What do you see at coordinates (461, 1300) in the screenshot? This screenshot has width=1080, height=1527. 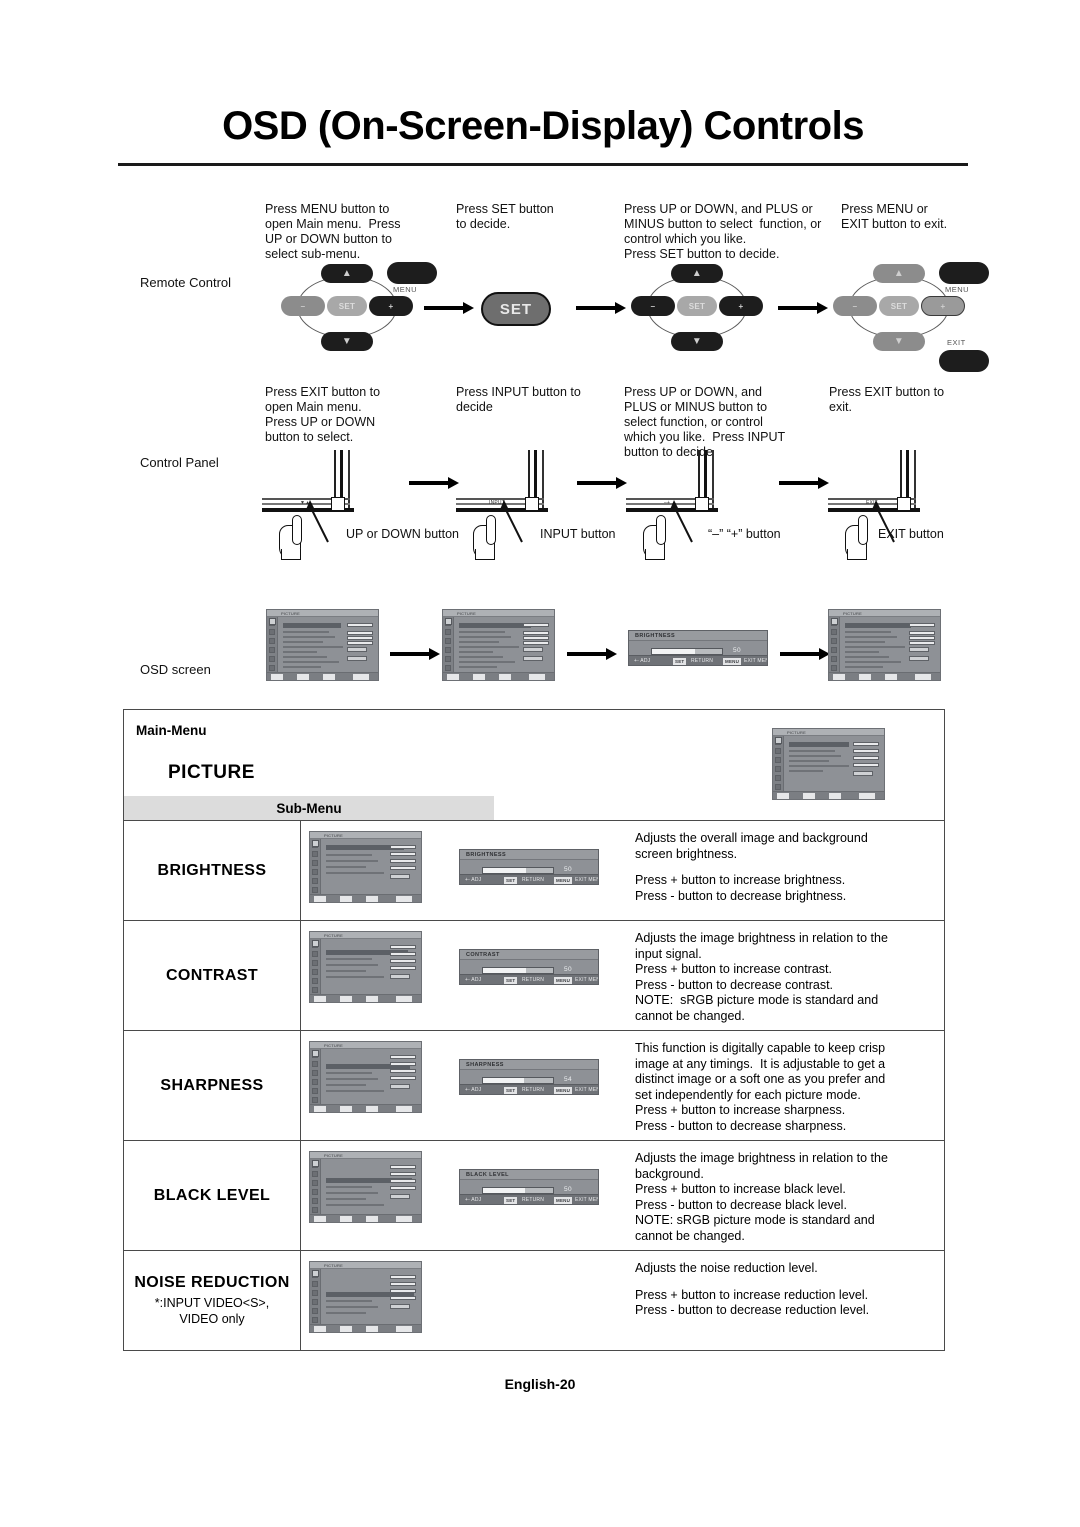 I see `screens-cell: PICTURE` at bounding box center [461, 1300].